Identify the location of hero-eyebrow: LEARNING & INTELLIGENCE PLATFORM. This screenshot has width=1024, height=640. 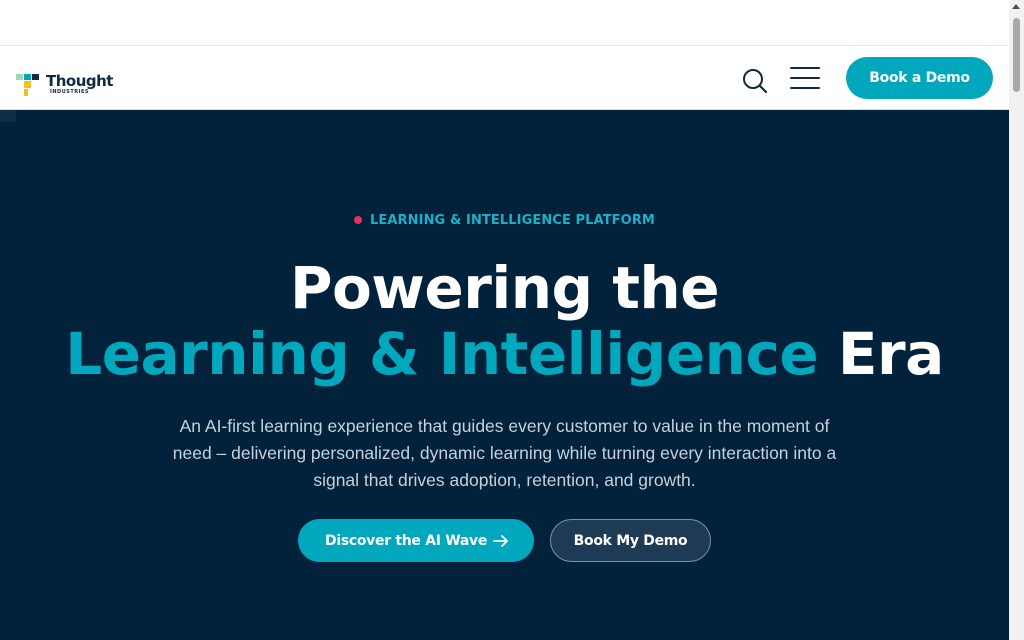
(504, 220).